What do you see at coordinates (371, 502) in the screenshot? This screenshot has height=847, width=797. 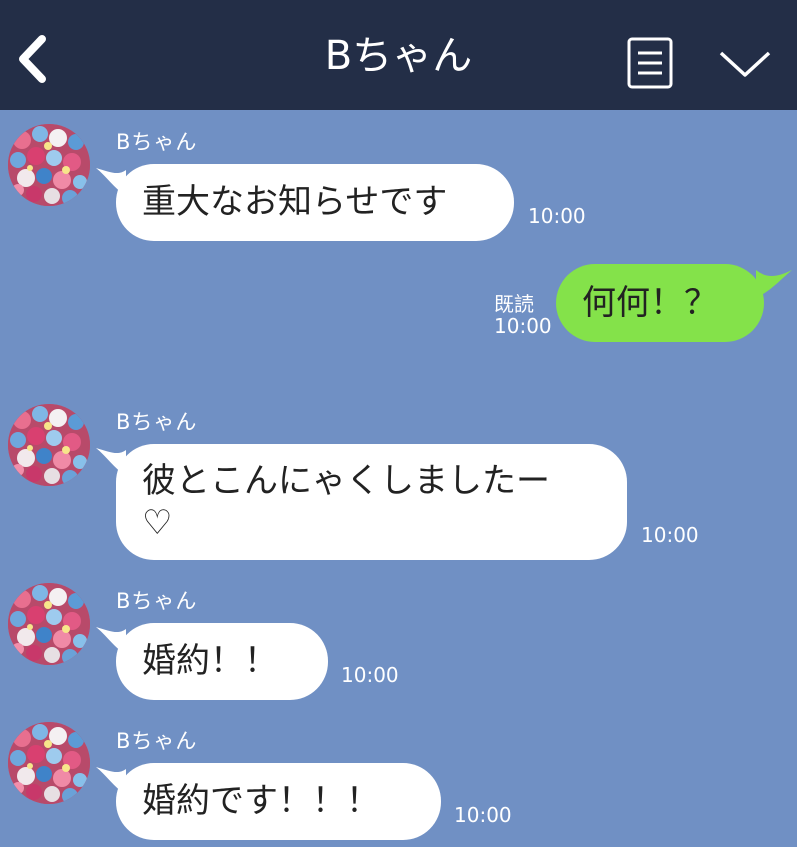 I see `message-bubble: 彼とこんにゃくしましたー ♡` at bounding box center [371, 502].